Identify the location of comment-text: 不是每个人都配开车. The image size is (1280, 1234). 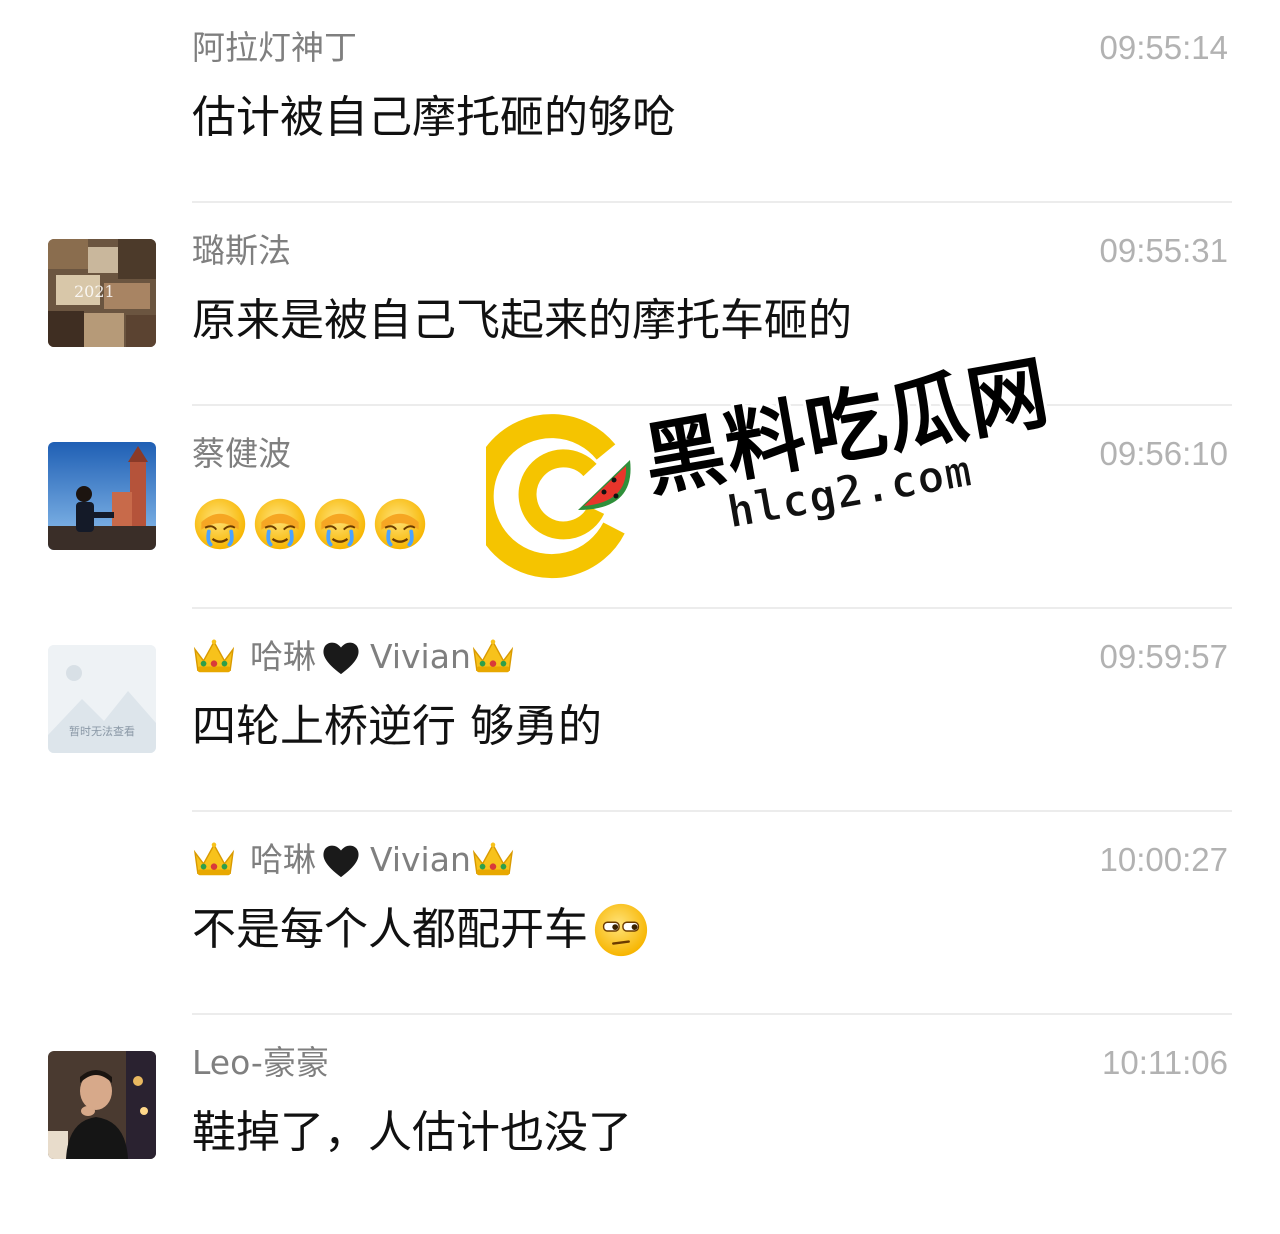
(421, 930).